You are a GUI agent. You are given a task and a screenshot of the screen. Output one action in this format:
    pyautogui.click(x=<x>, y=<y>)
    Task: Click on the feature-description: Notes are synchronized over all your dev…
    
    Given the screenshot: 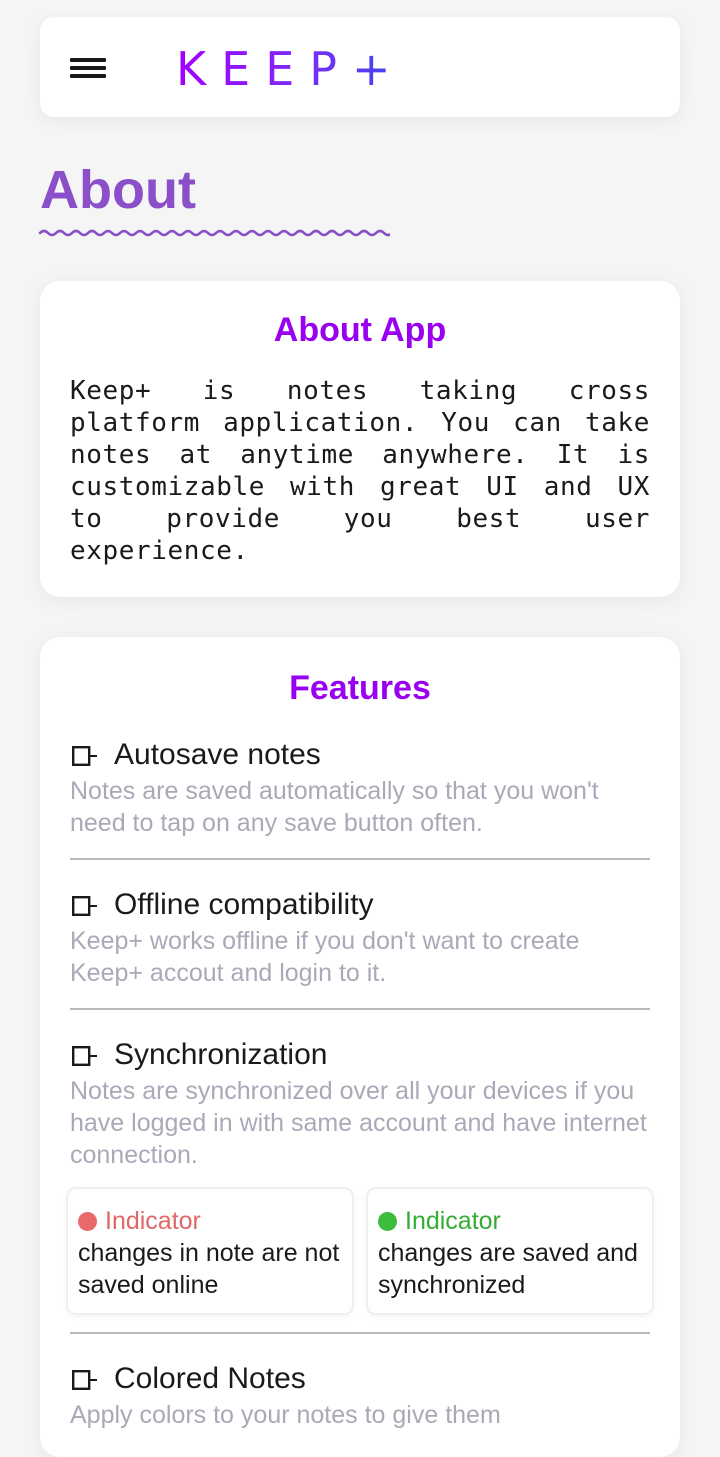 What is the action you would take?
    pyautogui.click(x=358, y=1123)
    